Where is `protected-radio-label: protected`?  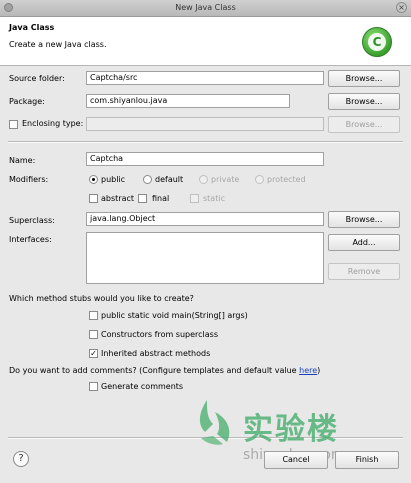 protected-radio-label: protected is located at coordinates (286, 179).